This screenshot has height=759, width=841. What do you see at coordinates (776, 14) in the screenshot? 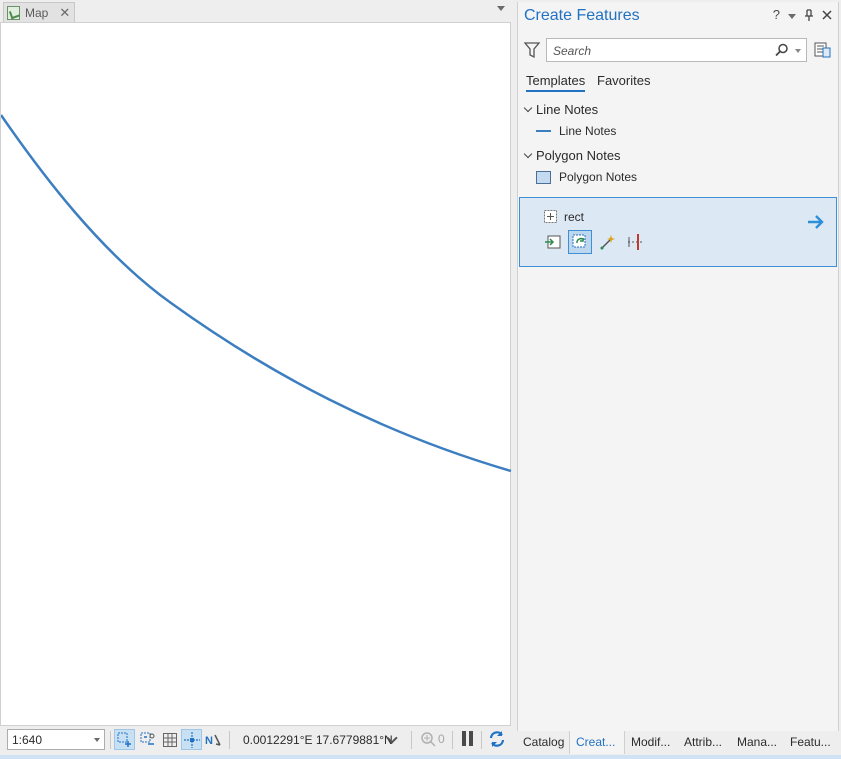
I see `help-icon: ?` at bounding box center [776, 14].